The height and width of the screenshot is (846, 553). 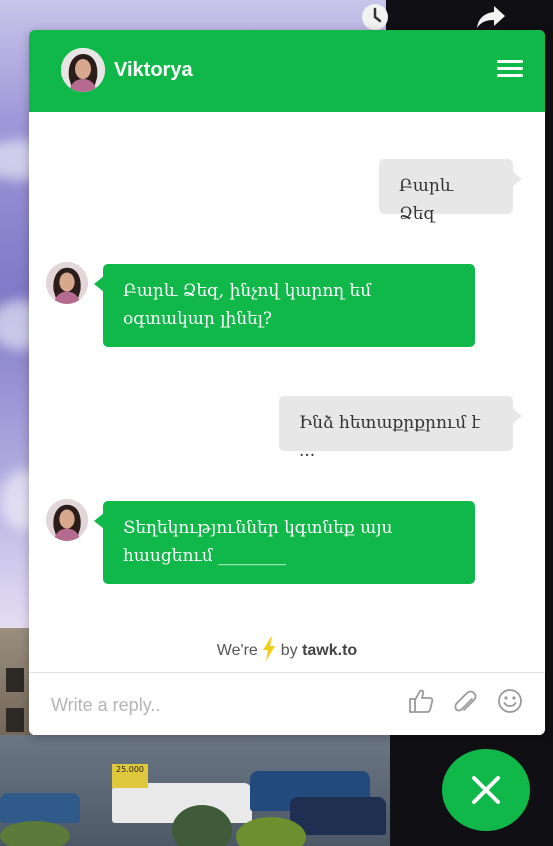 What do you see at coordinates (237, 650) in the screenshot?
I see `branding-prefix: We're` at bounding box center [237, 650].